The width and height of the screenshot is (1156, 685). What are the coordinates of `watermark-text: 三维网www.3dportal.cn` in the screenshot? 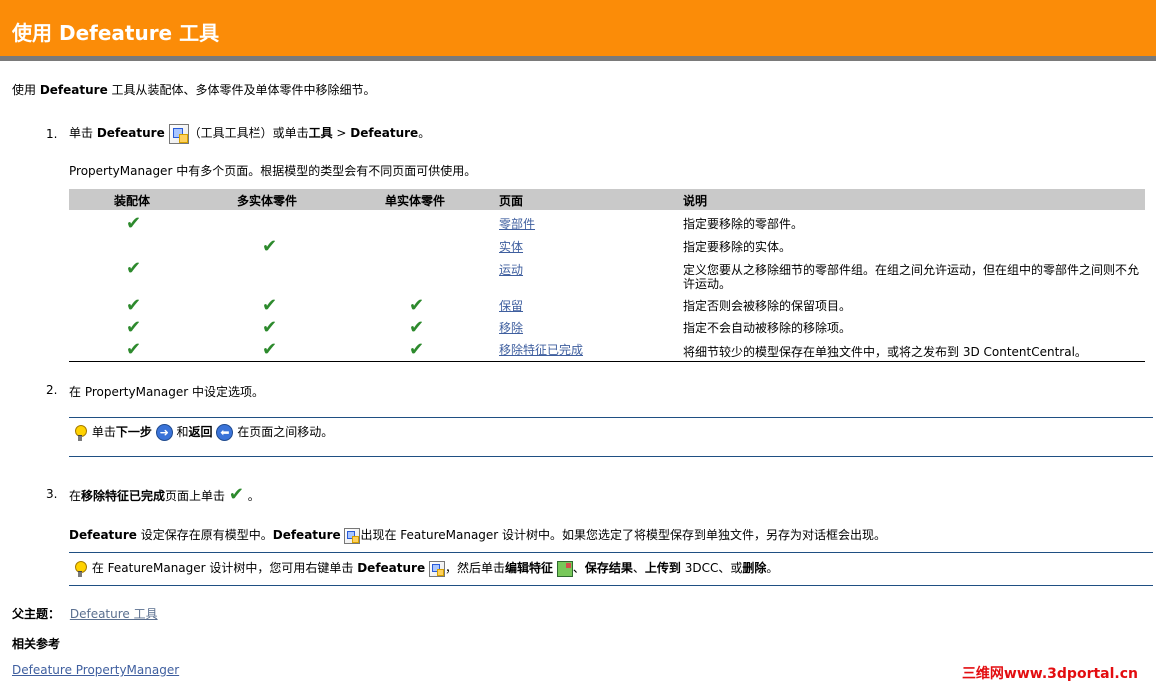 It's located at (1049, 674).